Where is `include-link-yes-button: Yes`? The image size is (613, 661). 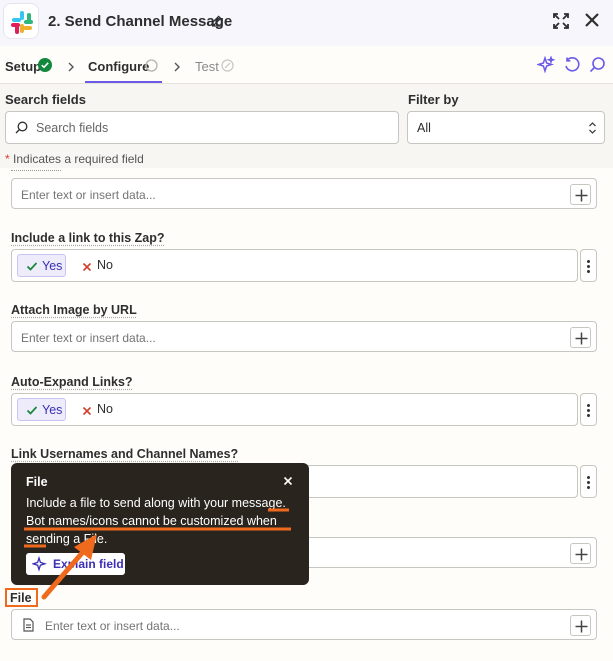 include-link-yes-button: Yes is located at coordinates (41, 265).